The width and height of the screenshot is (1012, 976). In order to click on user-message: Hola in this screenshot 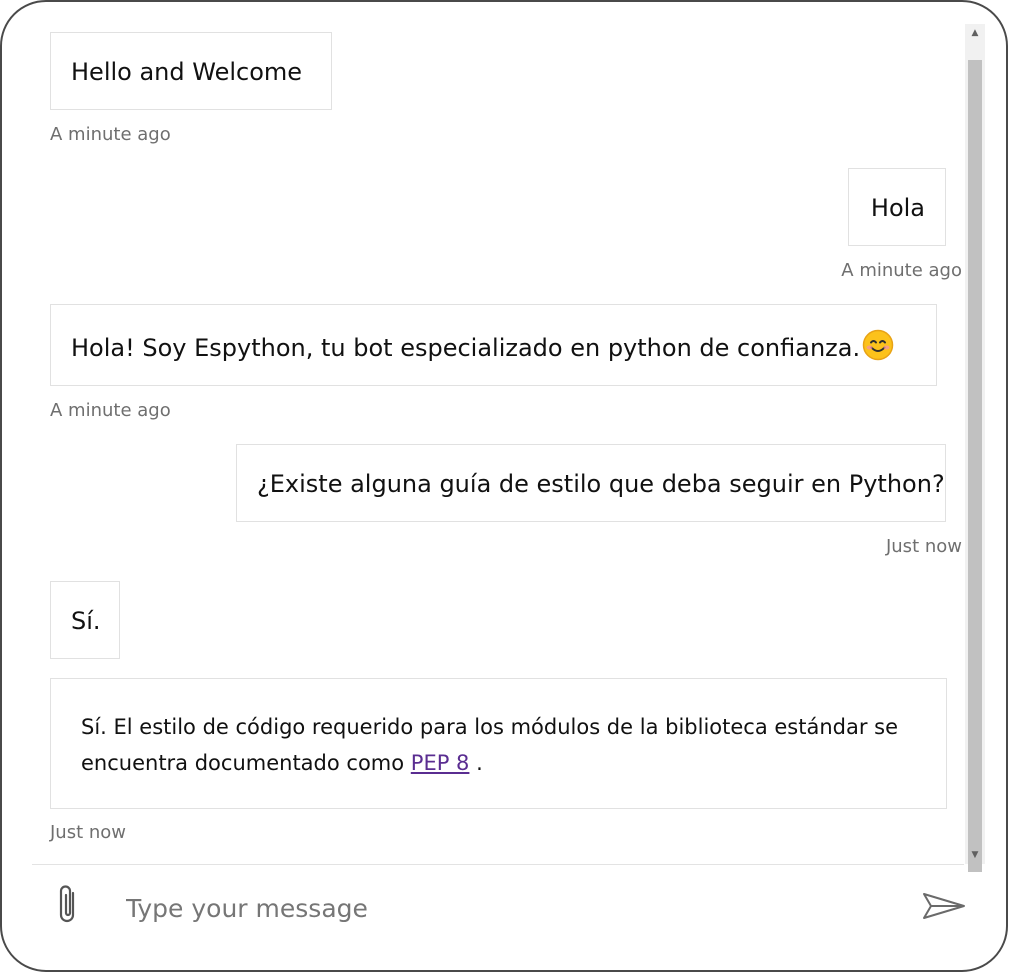, I will do `click(897, 207)`.